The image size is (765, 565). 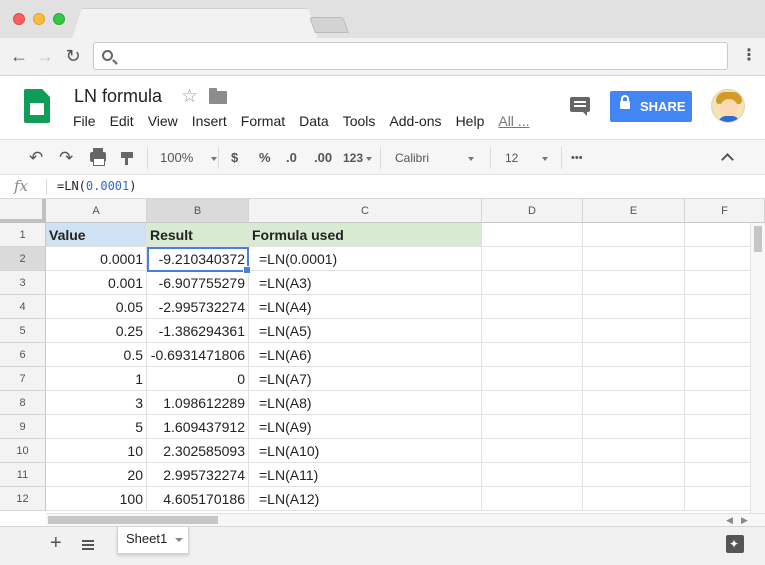 What do you see at coordinates (45, 56) in the screenshot?
I see `forward-arrow-icon: →` at bounding box center [45, 56].